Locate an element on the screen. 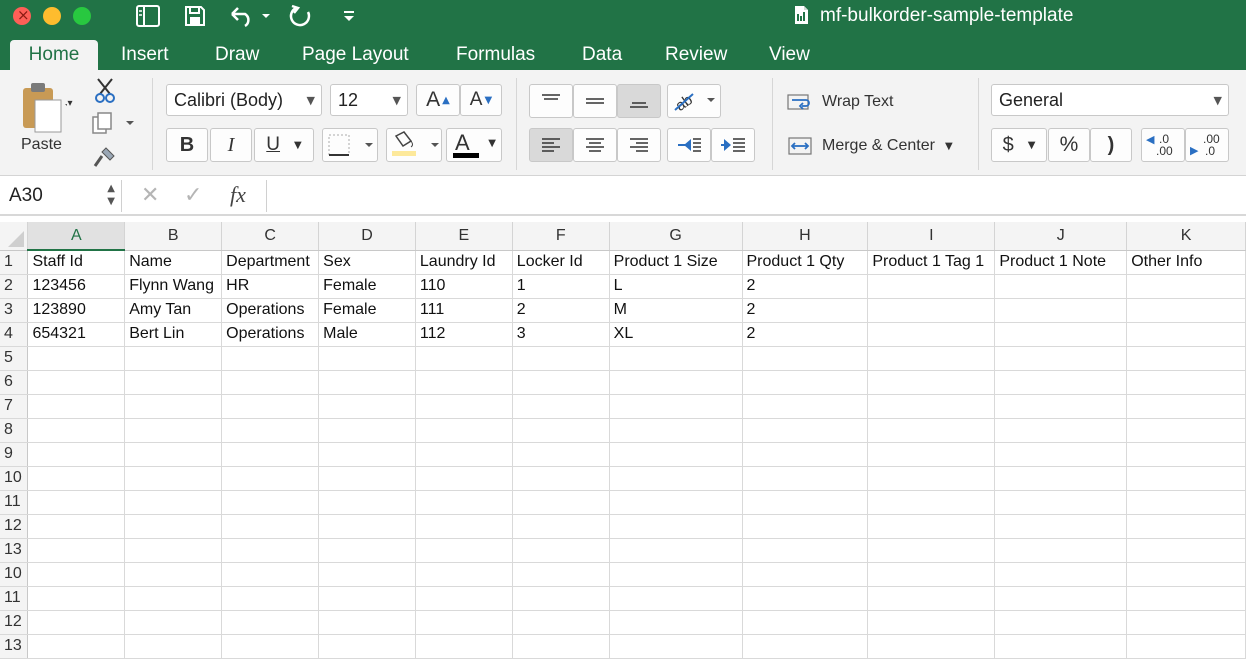  cell-f-4: 3 is located at coordinates (561, 334).